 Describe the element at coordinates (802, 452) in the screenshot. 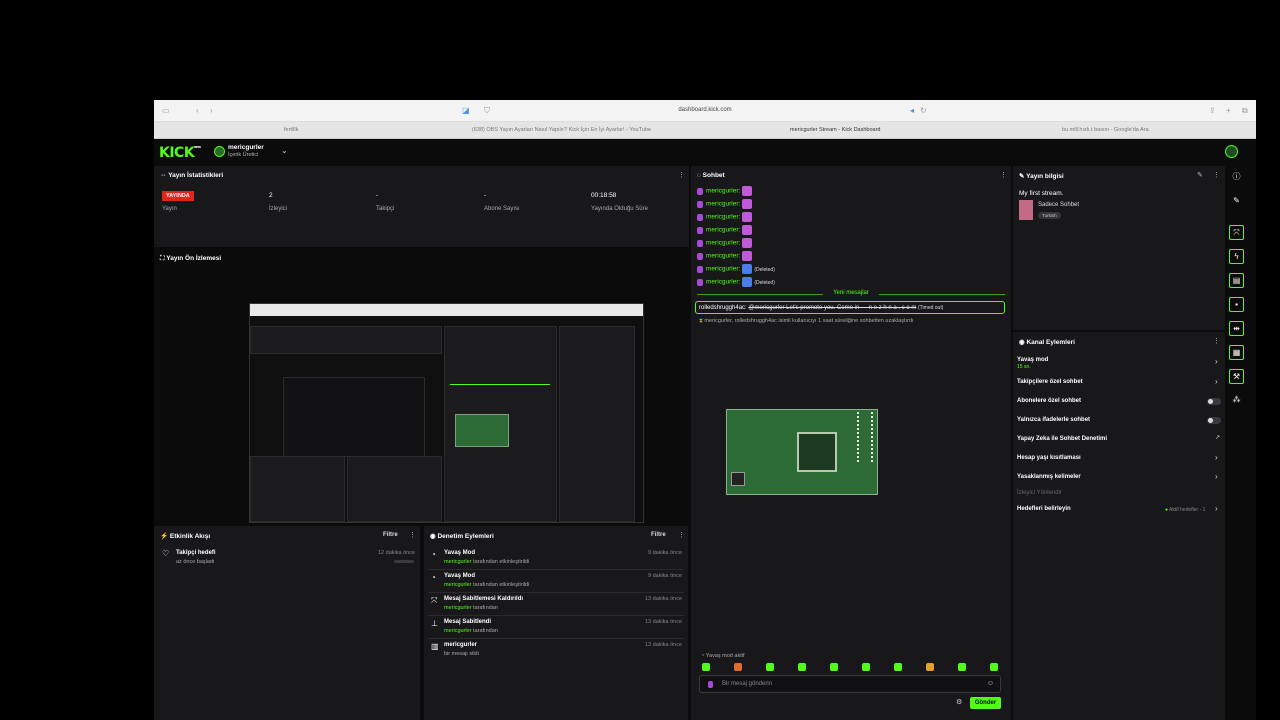

I see `shared-image` at that location.